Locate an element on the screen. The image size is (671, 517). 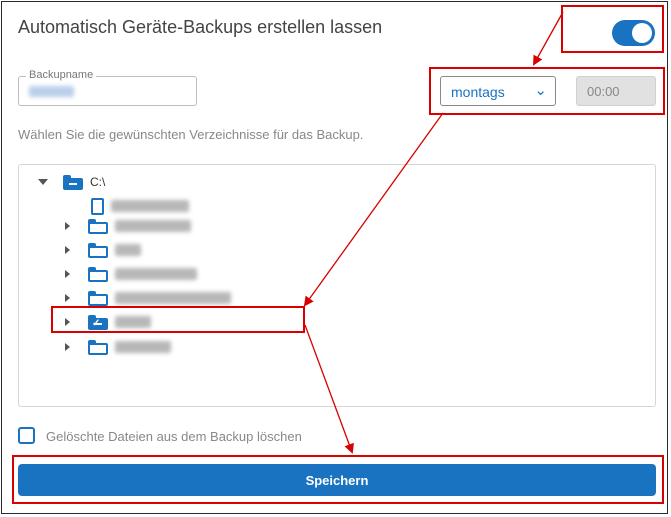
folder-partial-icon is located at coordinates (73, 182).